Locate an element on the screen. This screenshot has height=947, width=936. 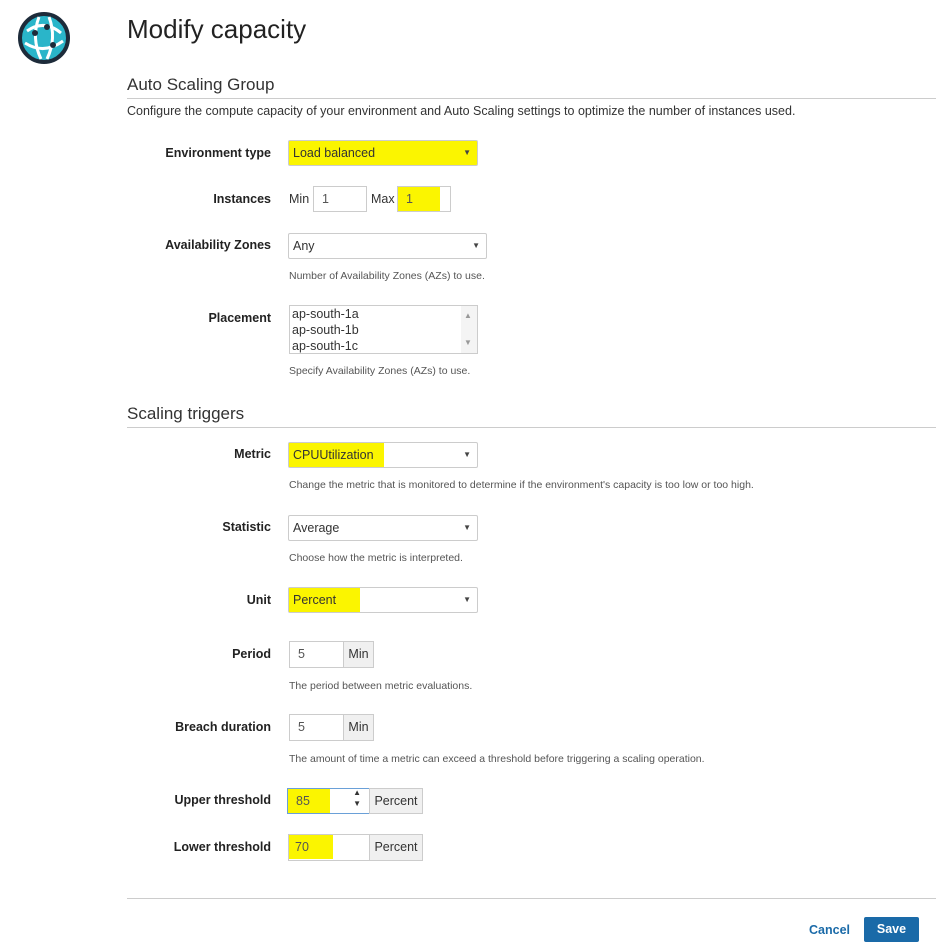
availability-zones-label: Availability Zones is located at coordinates (218, 245).